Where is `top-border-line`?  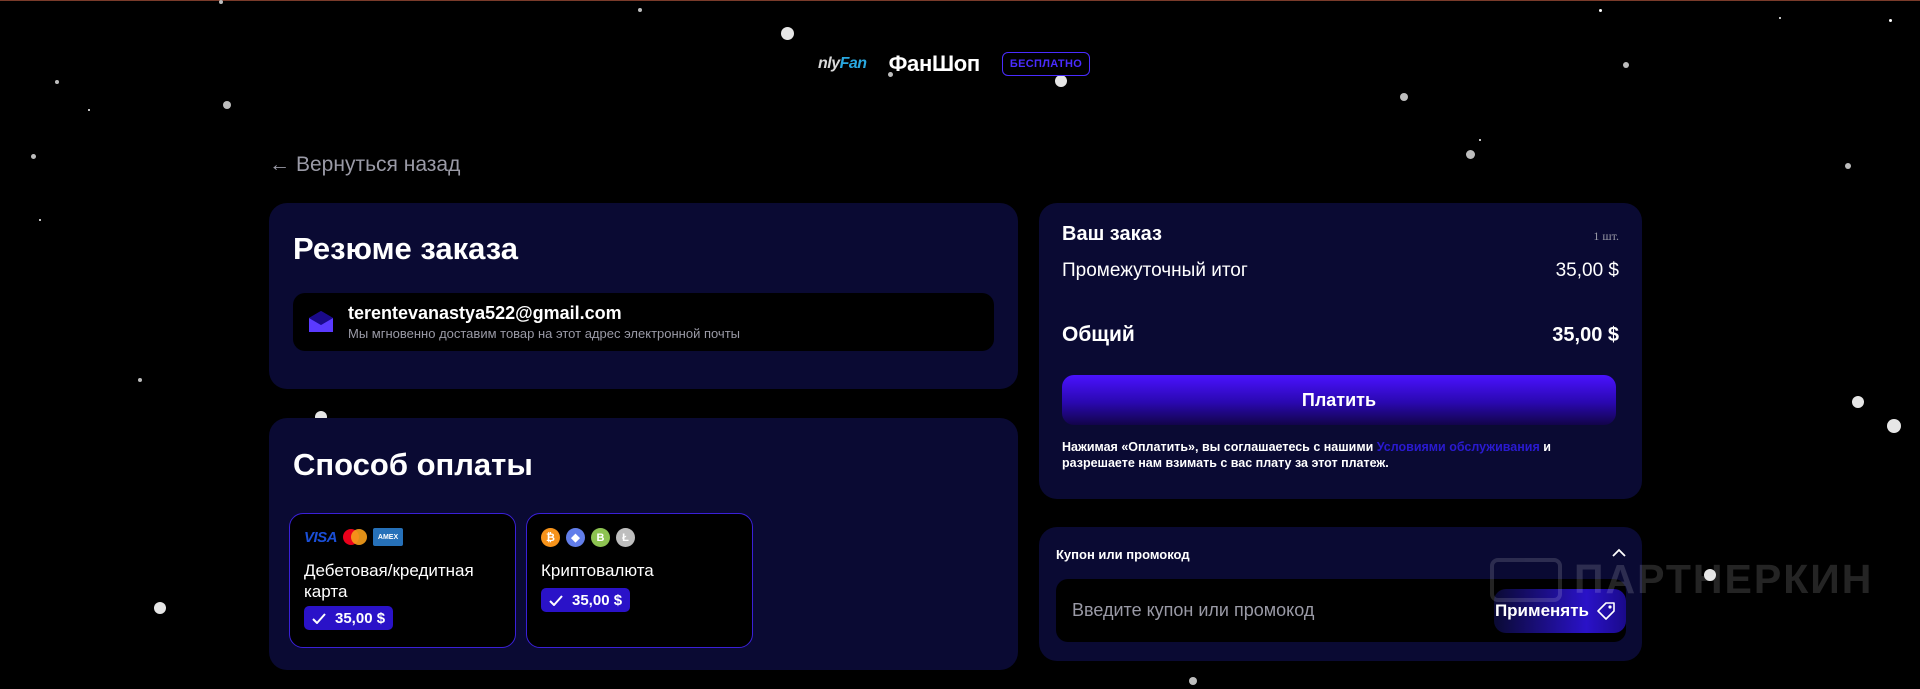
top-border-line is located at coordinates (960, 0).